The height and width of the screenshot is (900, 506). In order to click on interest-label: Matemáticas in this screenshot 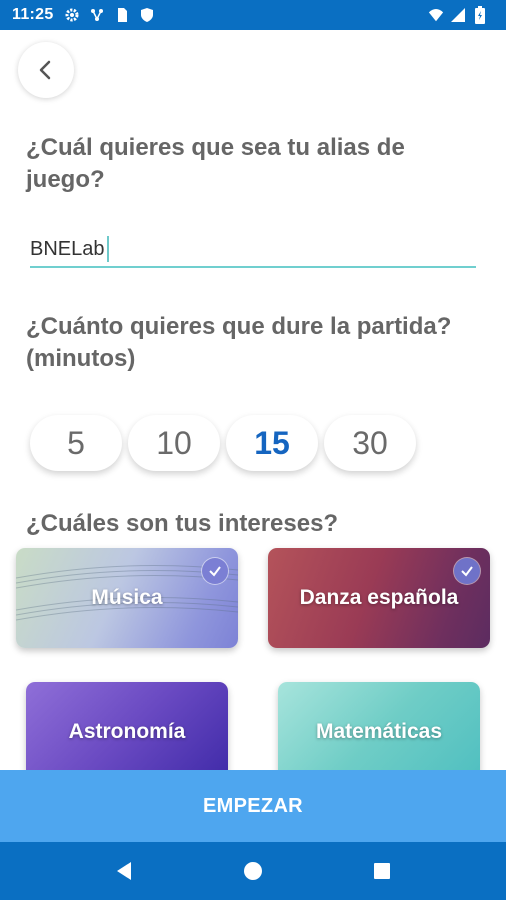, I will do `click(379, 731)`.